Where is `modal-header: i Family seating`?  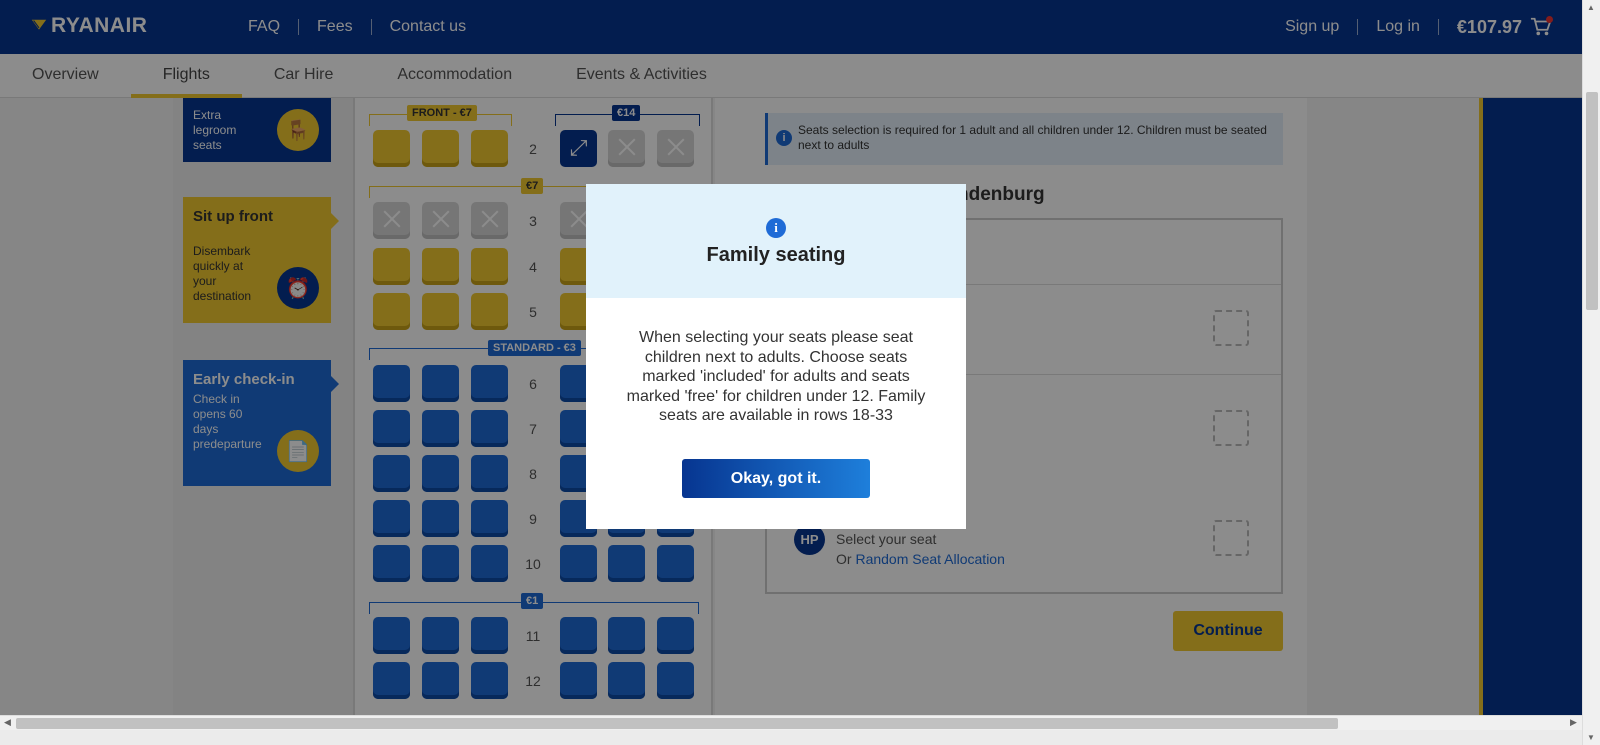 modal-header: i Family seating is located at coordinates (776, 241).